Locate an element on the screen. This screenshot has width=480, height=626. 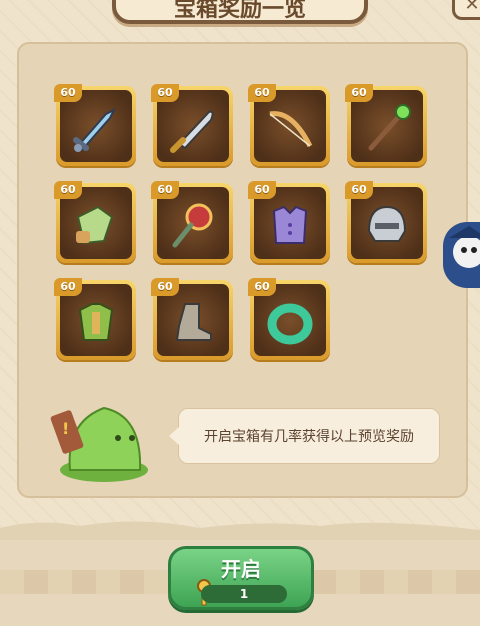
machete-icon is located at coordinates (192, 131).